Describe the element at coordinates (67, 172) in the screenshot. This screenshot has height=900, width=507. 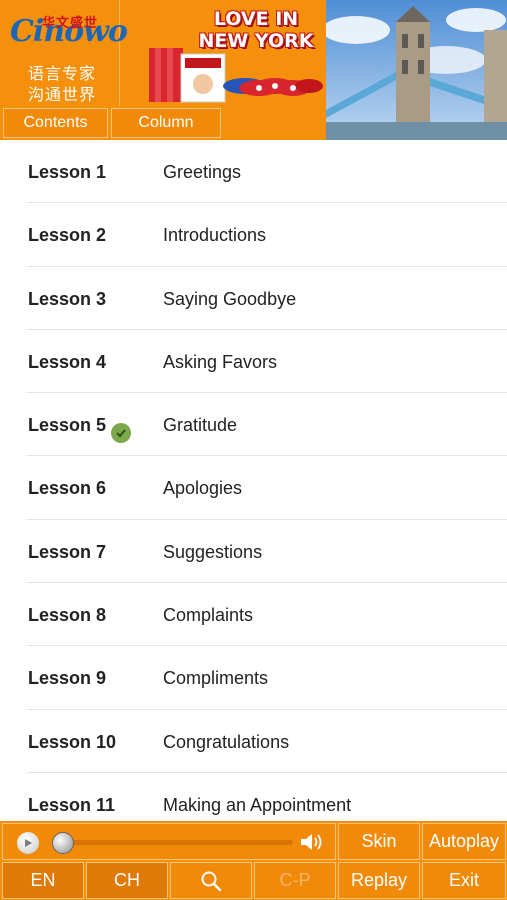
I see `lesson-number: Lesson 1` at that location.